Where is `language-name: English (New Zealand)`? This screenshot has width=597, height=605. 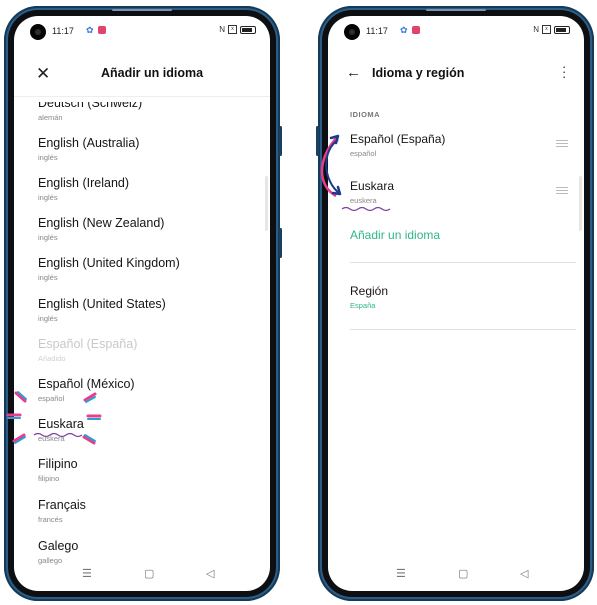
language-name: English (New Zealand) is located at coordinates (101, 223).